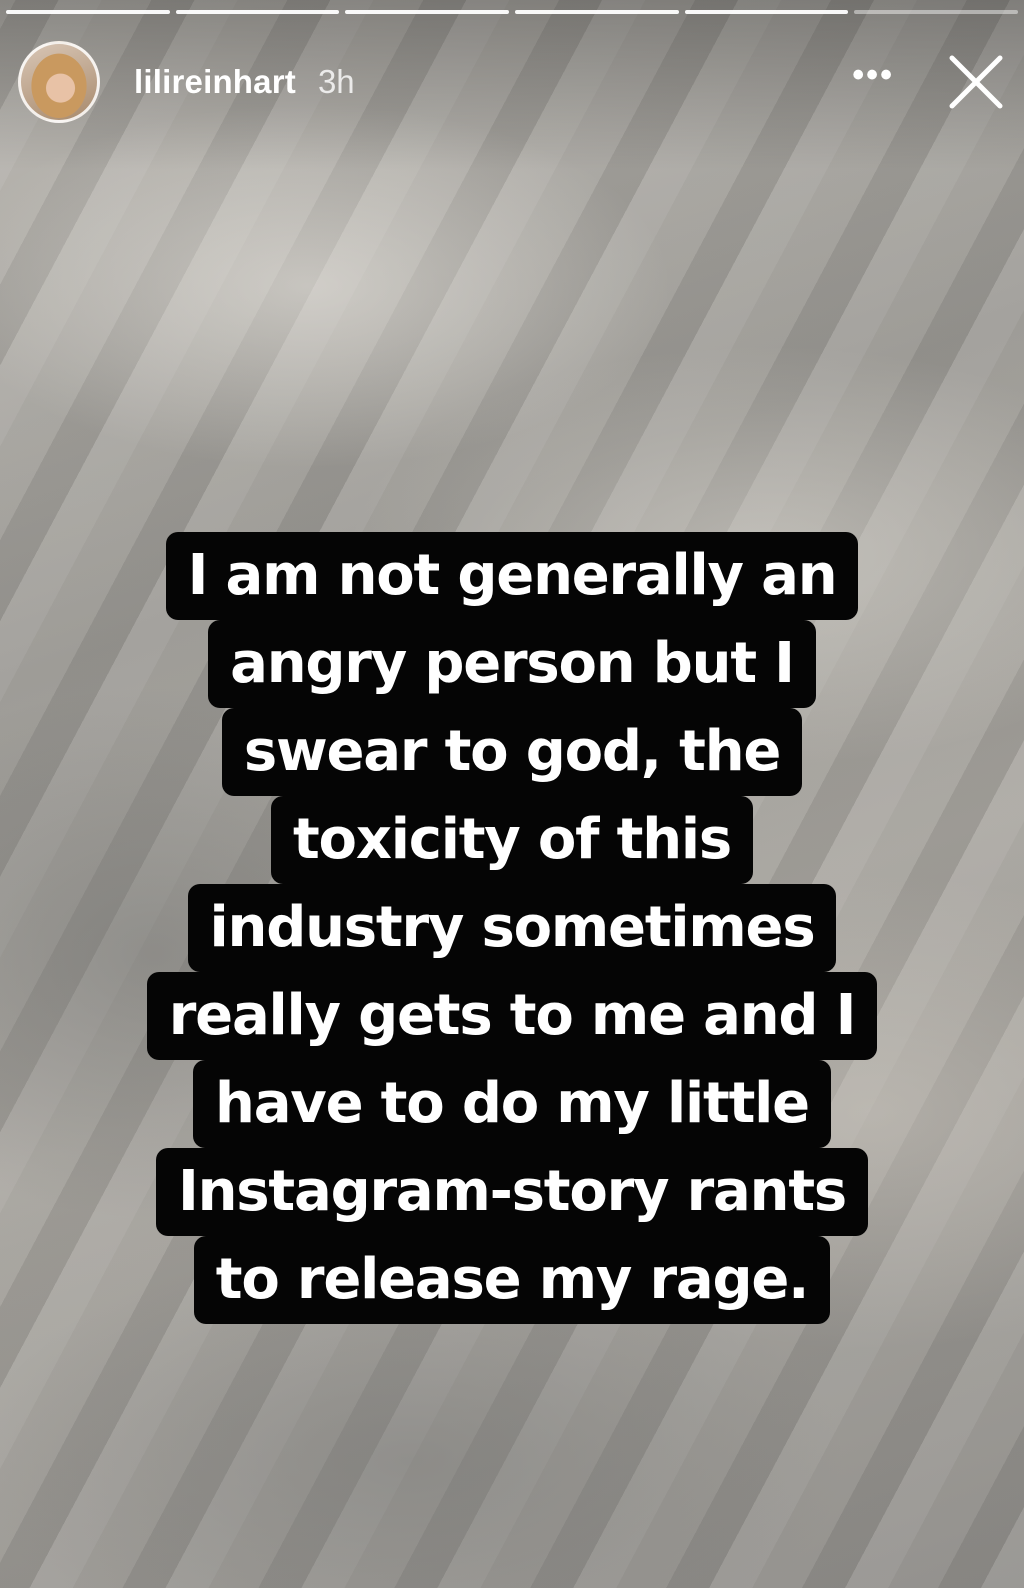 This screenshot has height=1588, width=1024. Describe the element at coordinates (512, 664) in the screenshot. I see `caption-line: angry person but I` at that location.